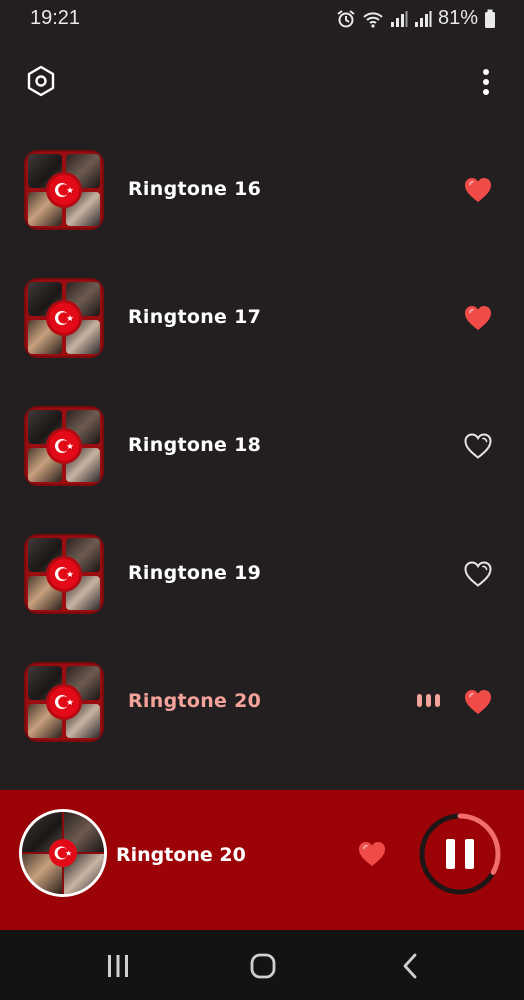 This screenshot has height=1000, width=524. I want to click on ringtone-label: Ringtone 17, so click(195, 317).